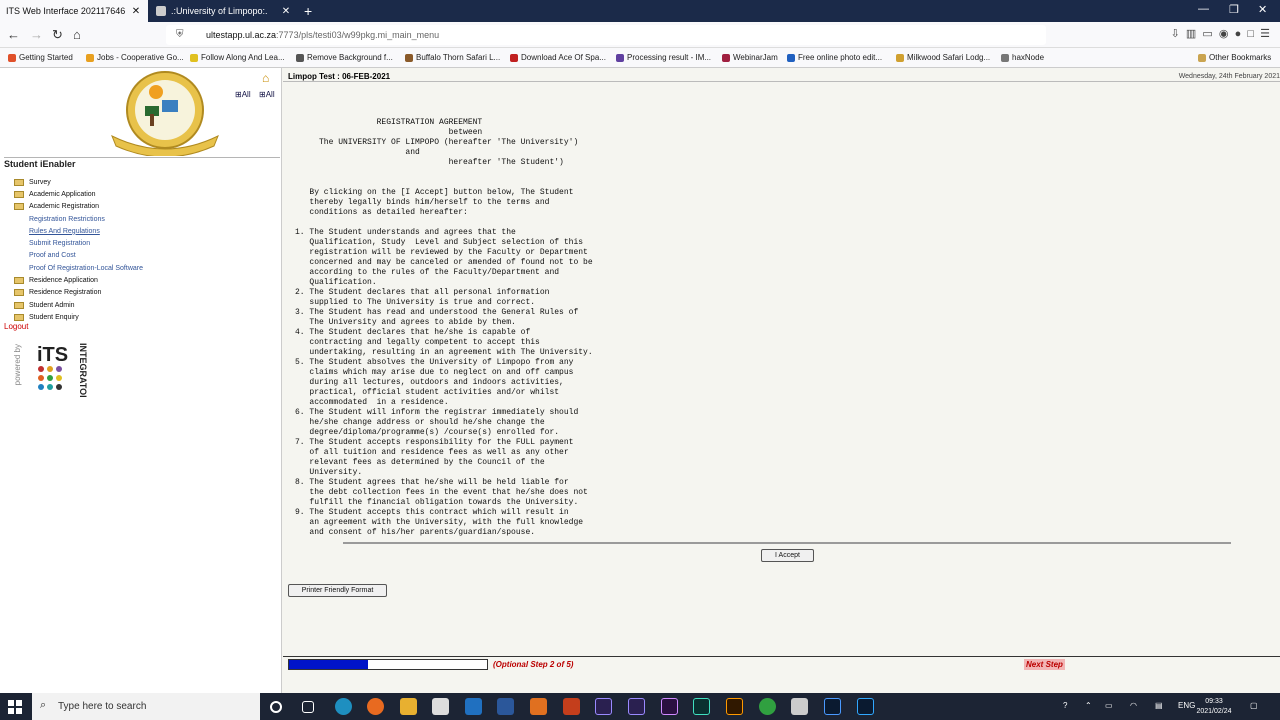  What do you see at coordinates (375, 706) in the screenshot?
I see `firefox-taskbar-icon` at bounding box center [375, 706].